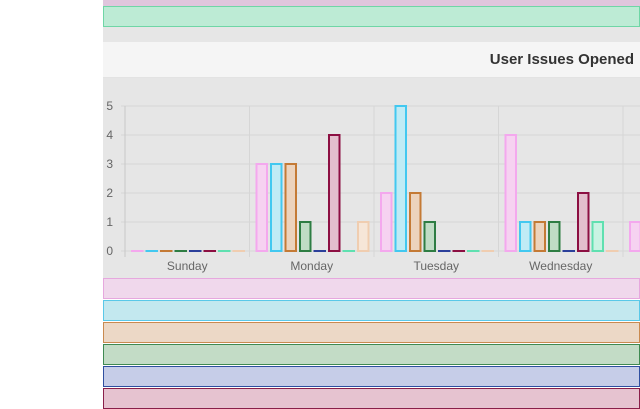 The height and width of the screenshot is (409, 640). I want to click on y-tick-label: 0, so click(109, 251).